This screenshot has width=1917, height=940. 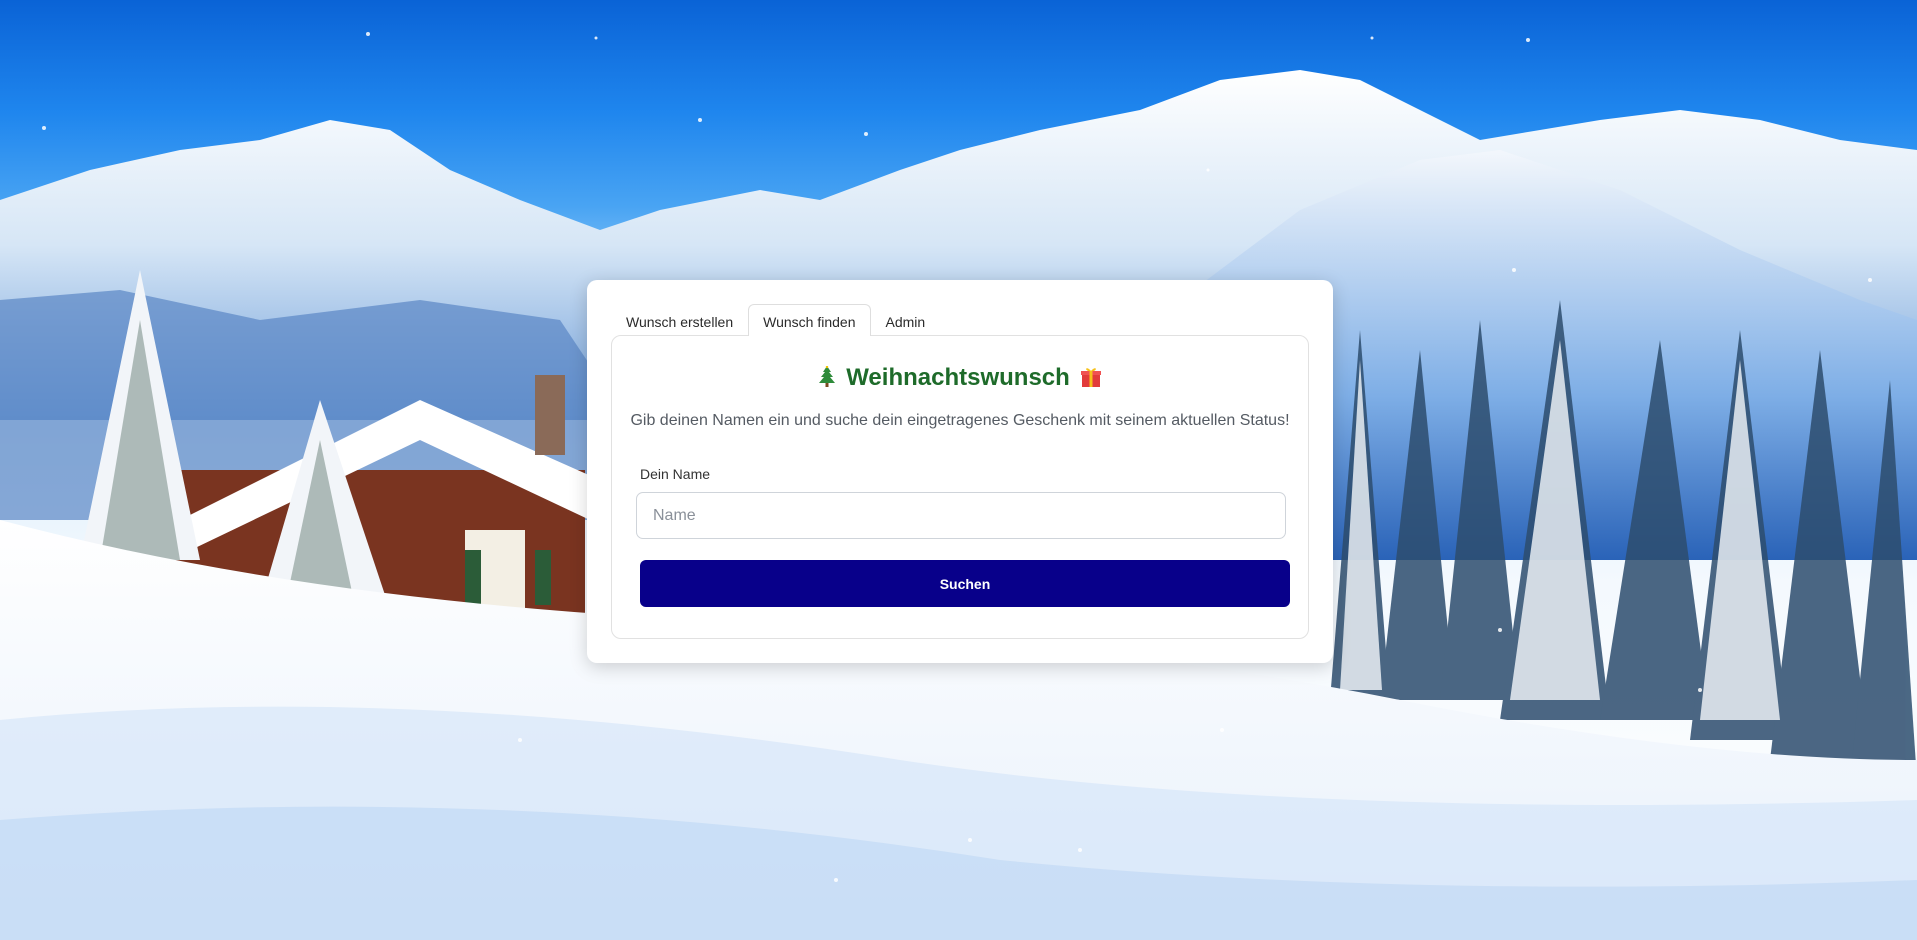 I want to click on tab-wunsch-erstellen: Wunsch erstellen, so click(x=679, y=320).